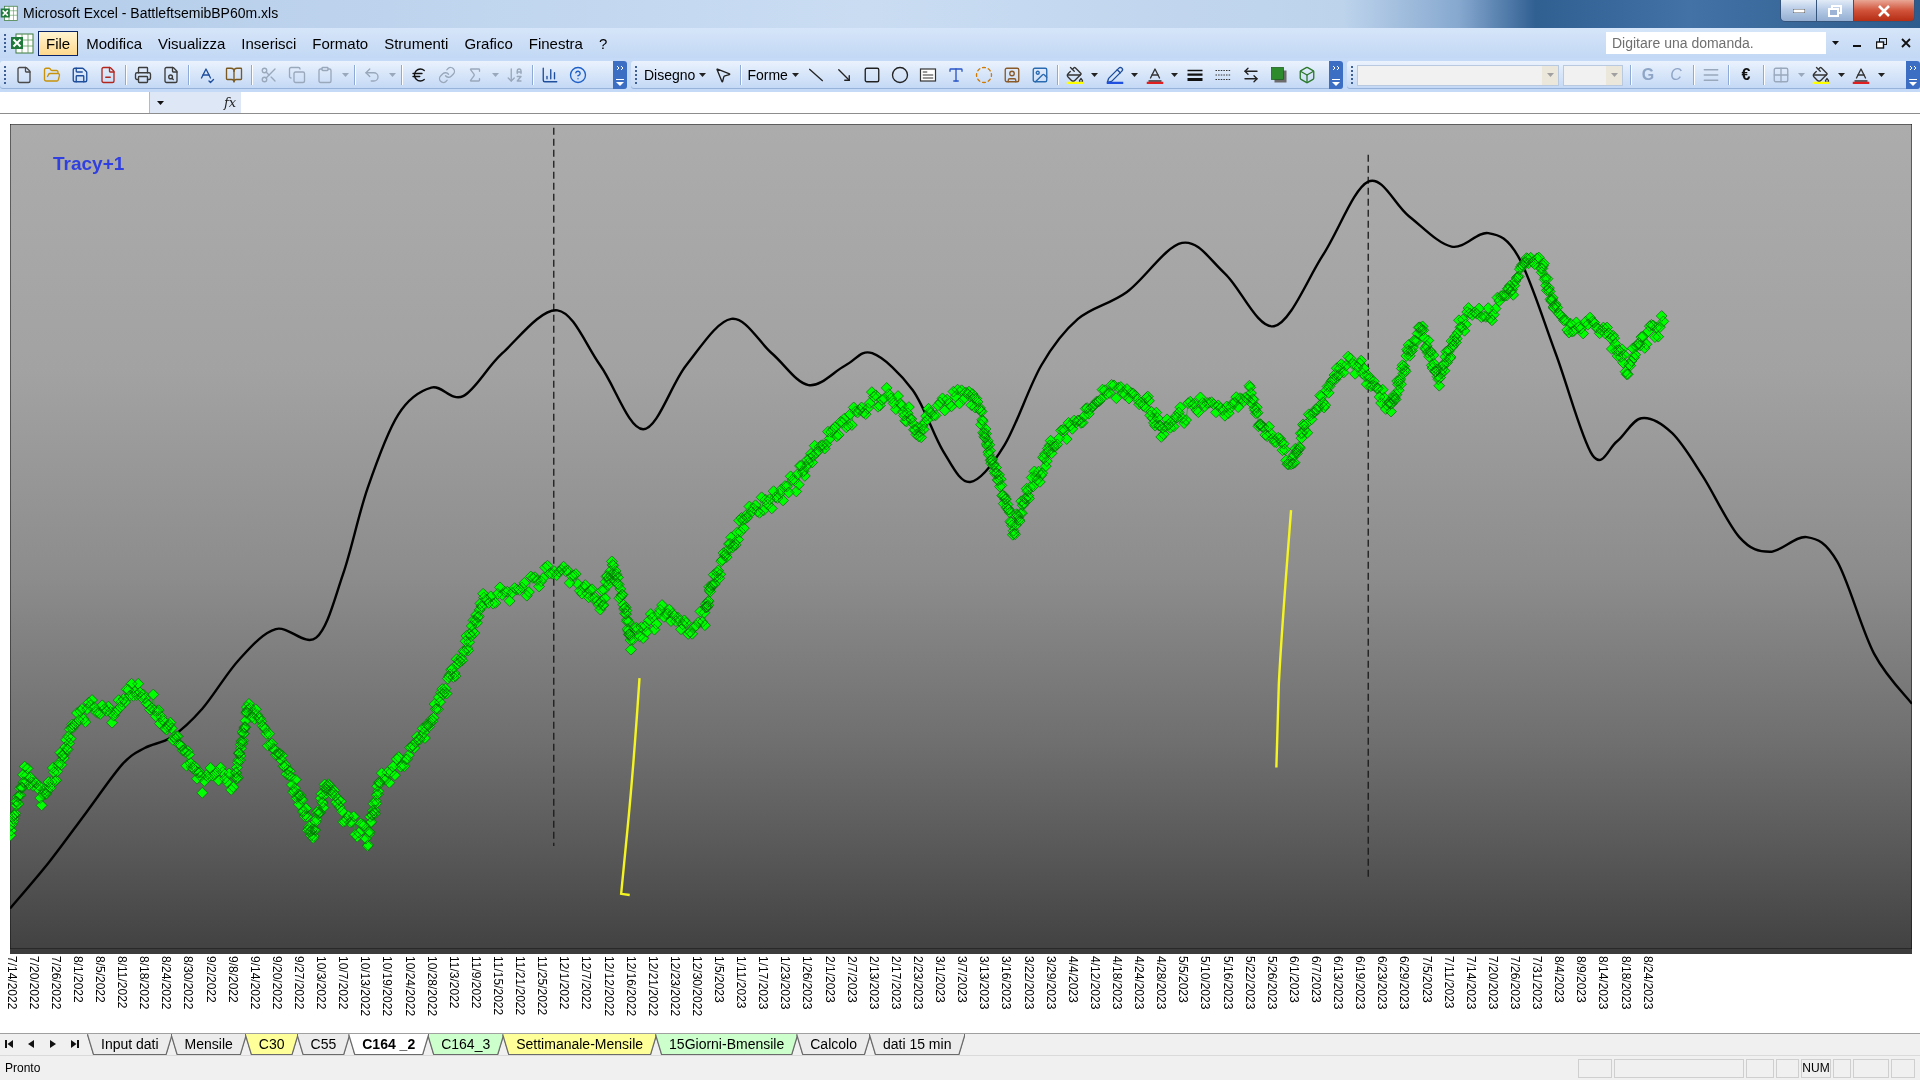  What do you see at coordinates (520, 986) in the screenshot?
I see `axis-label: 11/21/2022` at bounding box center [520, 986].